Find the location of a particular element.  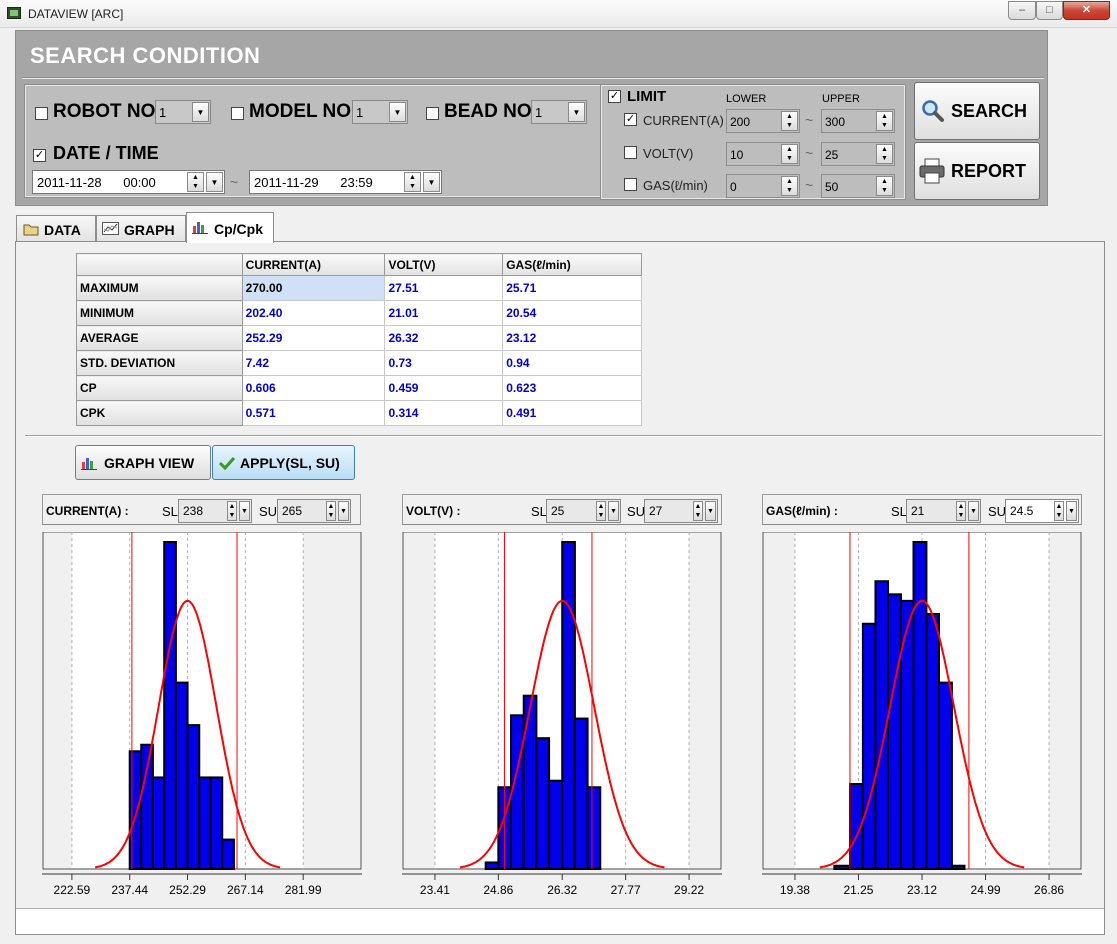

table-cell: 0.491 is located at coordinates (572, 413).